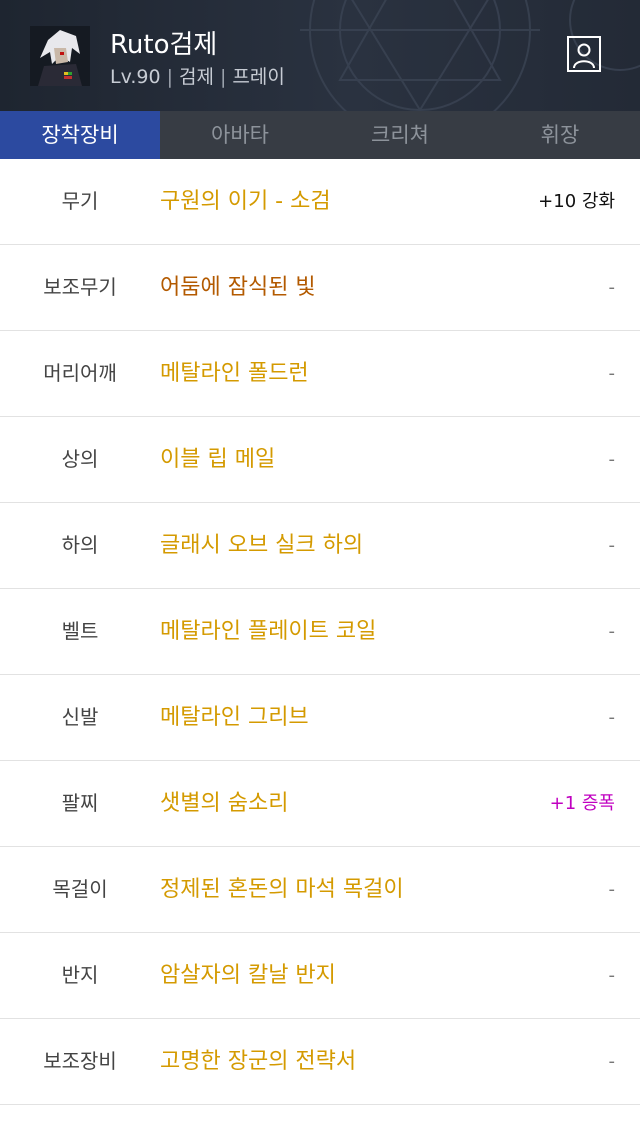  I want to click on equipment-row: 보조장비 고명한 장군의 전략서 -, so click(320, 1062).